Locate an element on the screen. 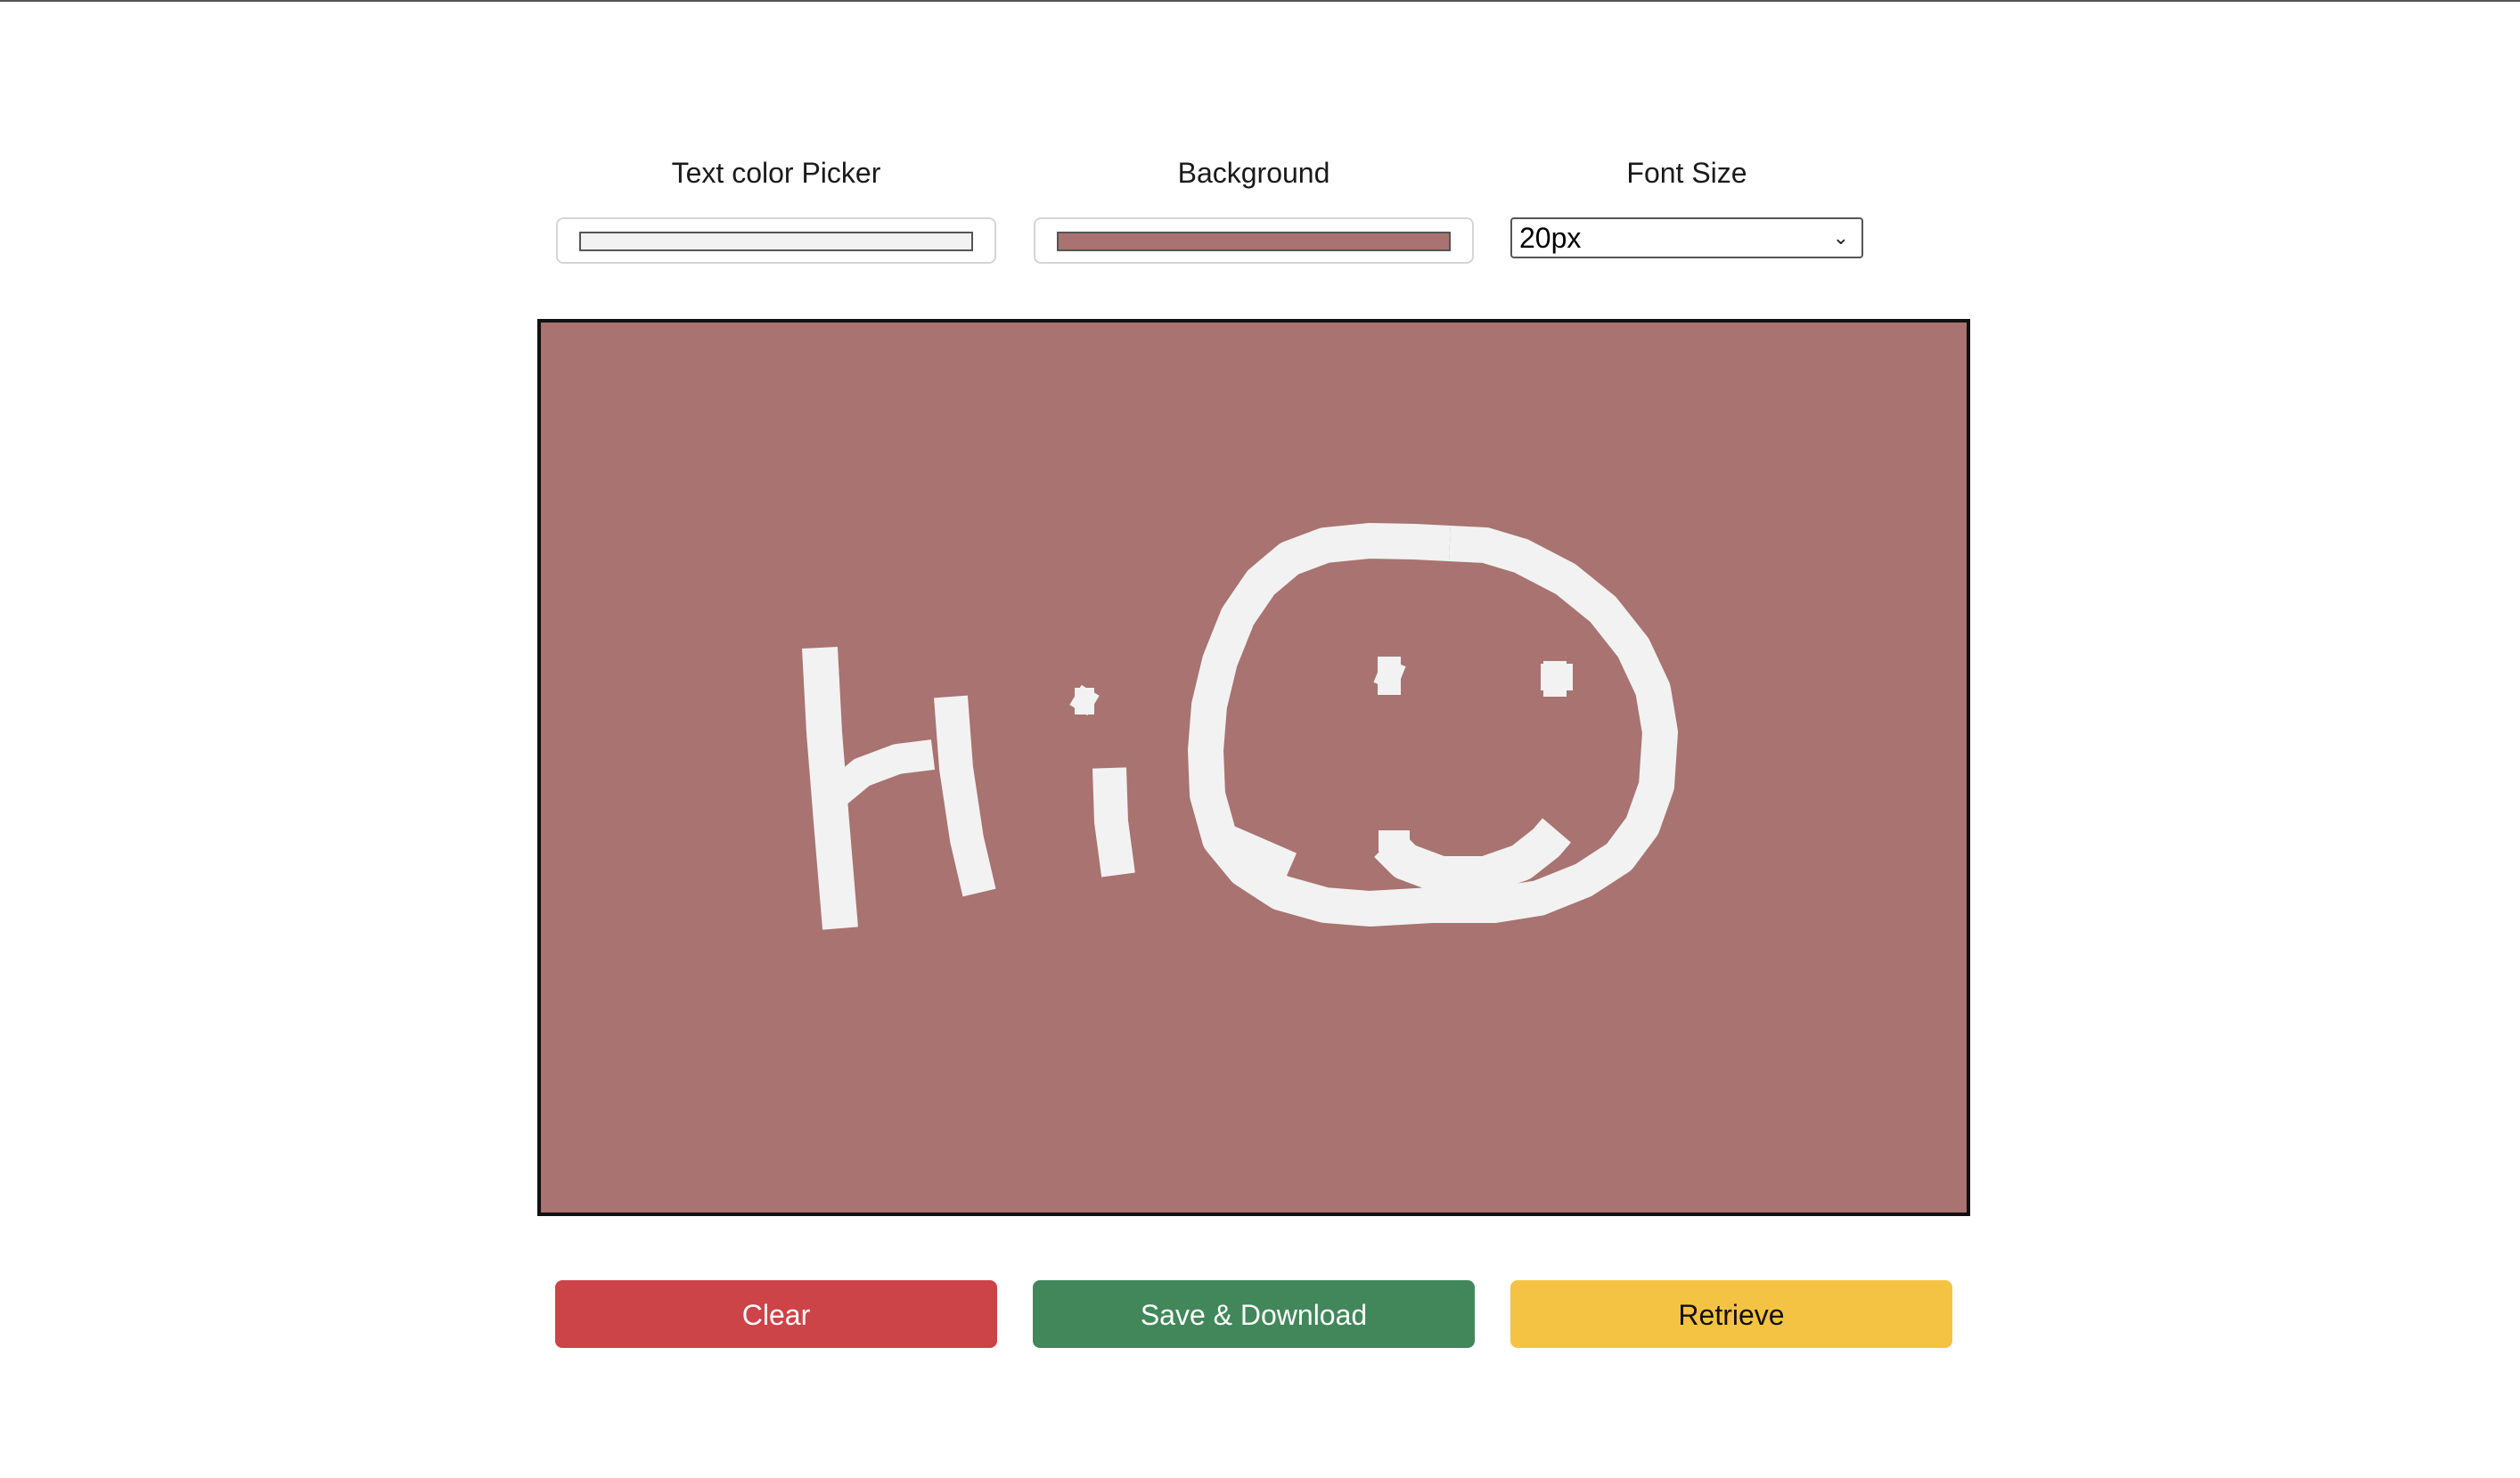  window-top-border is located at coordinates (1260, 1).